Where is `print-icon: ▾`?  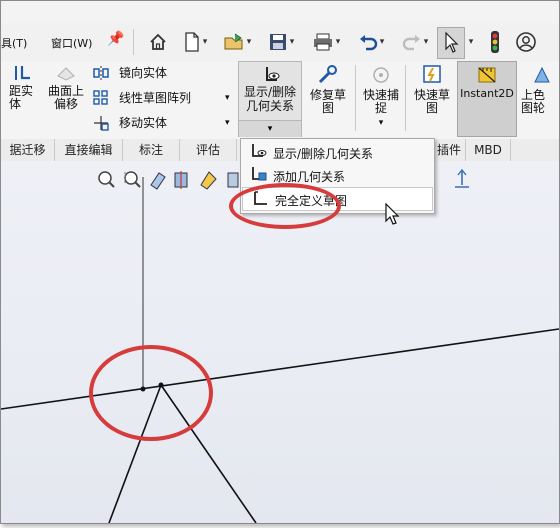 print-icon: ▾ is located at coordinates (326, 42).